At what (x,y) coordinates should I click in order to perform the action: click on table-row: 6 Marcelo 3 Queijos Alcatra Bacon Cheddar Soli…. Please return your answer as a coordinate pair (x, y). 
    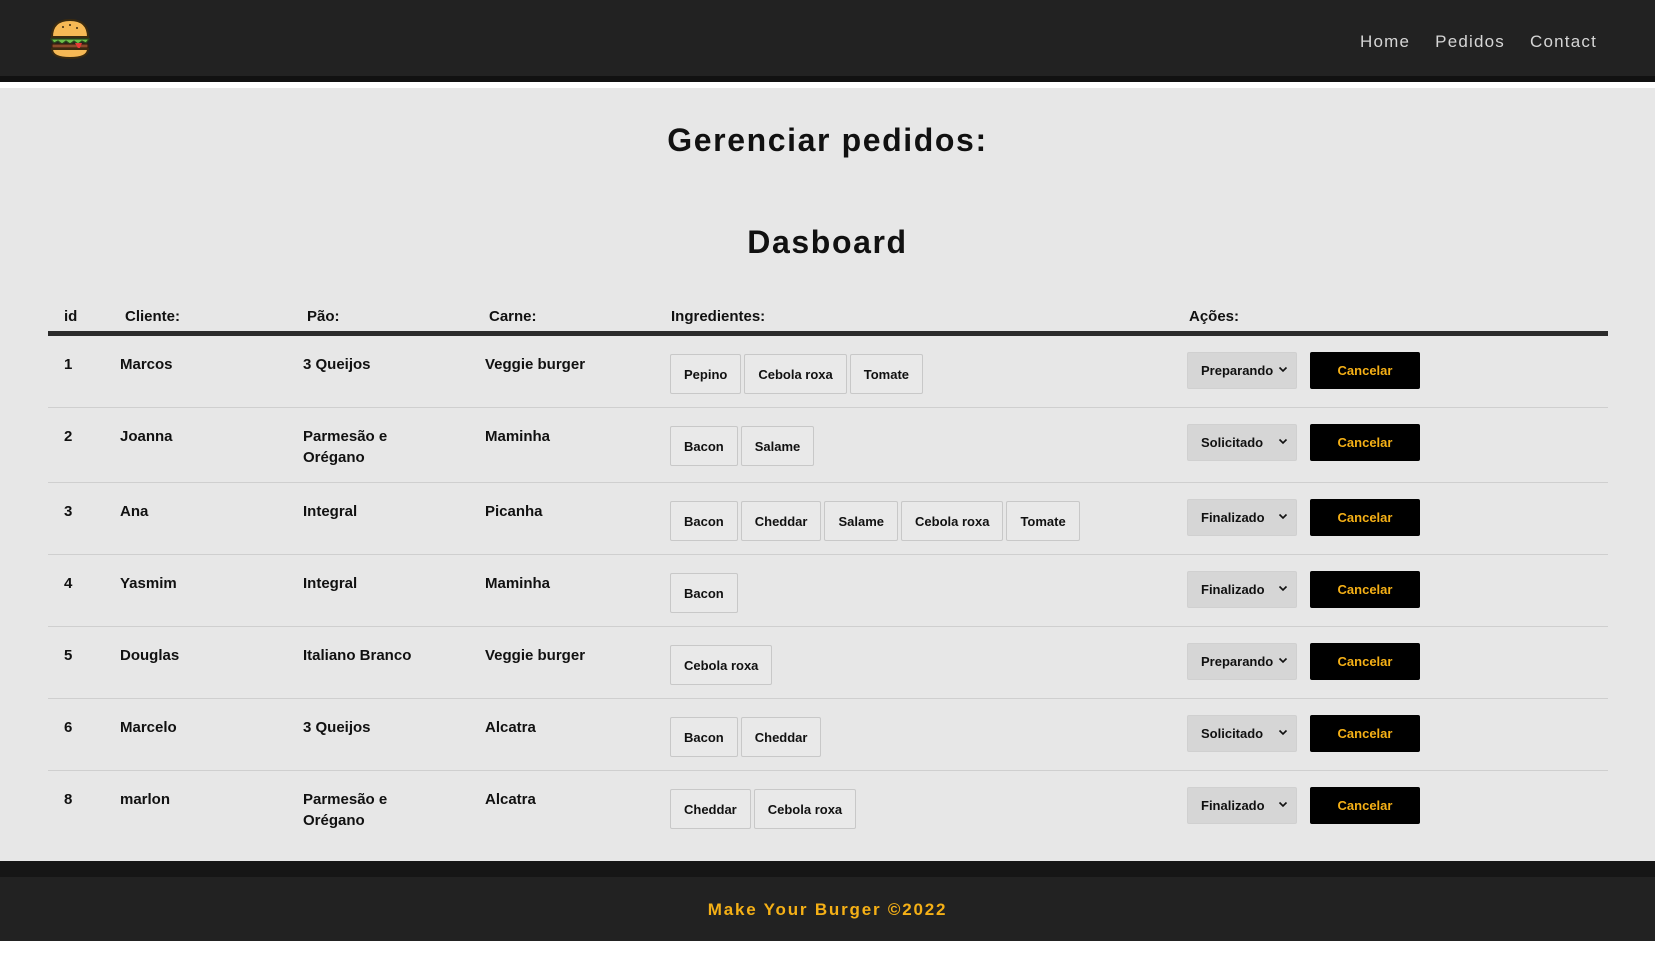
    Looking at the image, I should click on (828, 735).